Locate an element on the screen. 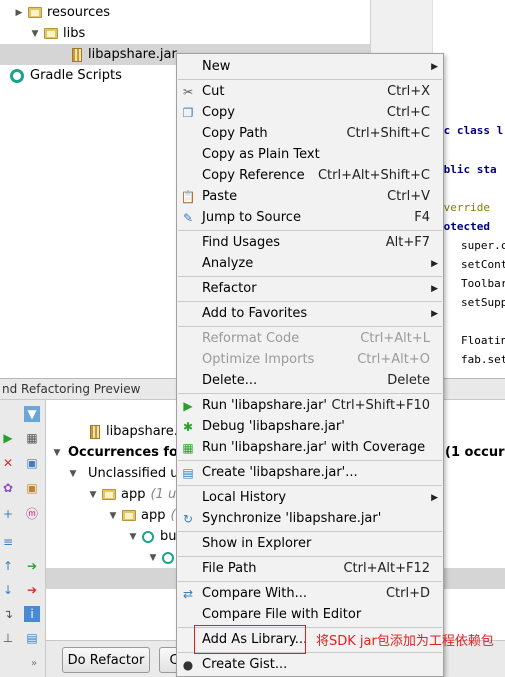  menu-item-compare-file-with-editor: Compare File with Editor is located at coordinates (310, 614).